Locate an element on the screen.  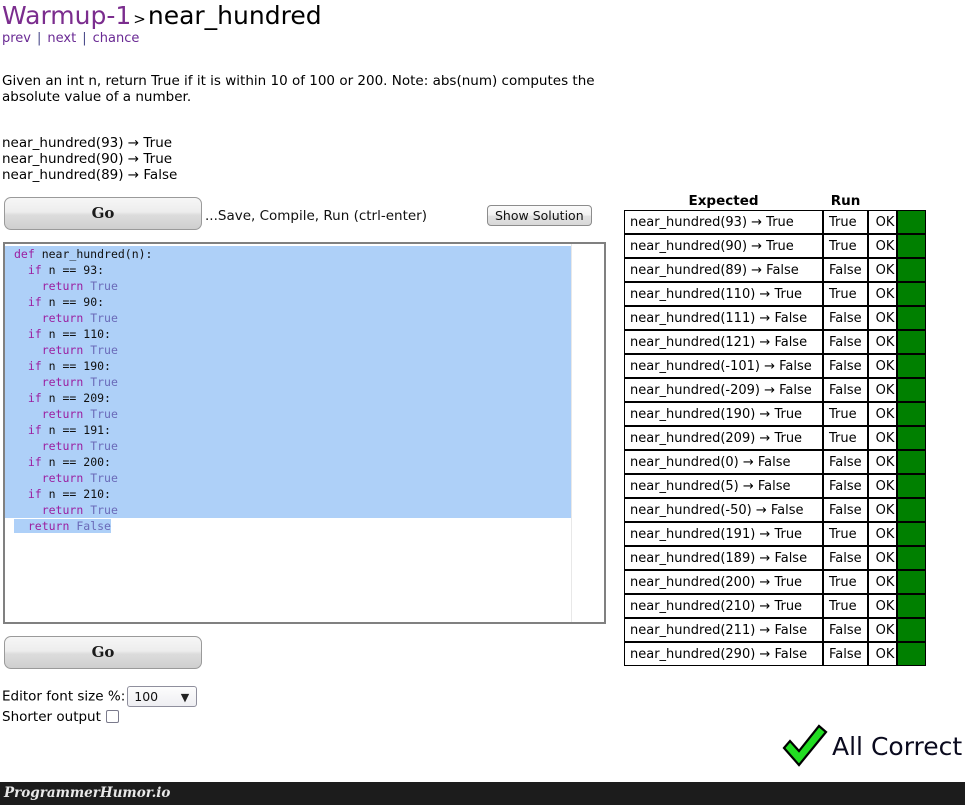
code-token: 210 is located at coordinates (94, 494).